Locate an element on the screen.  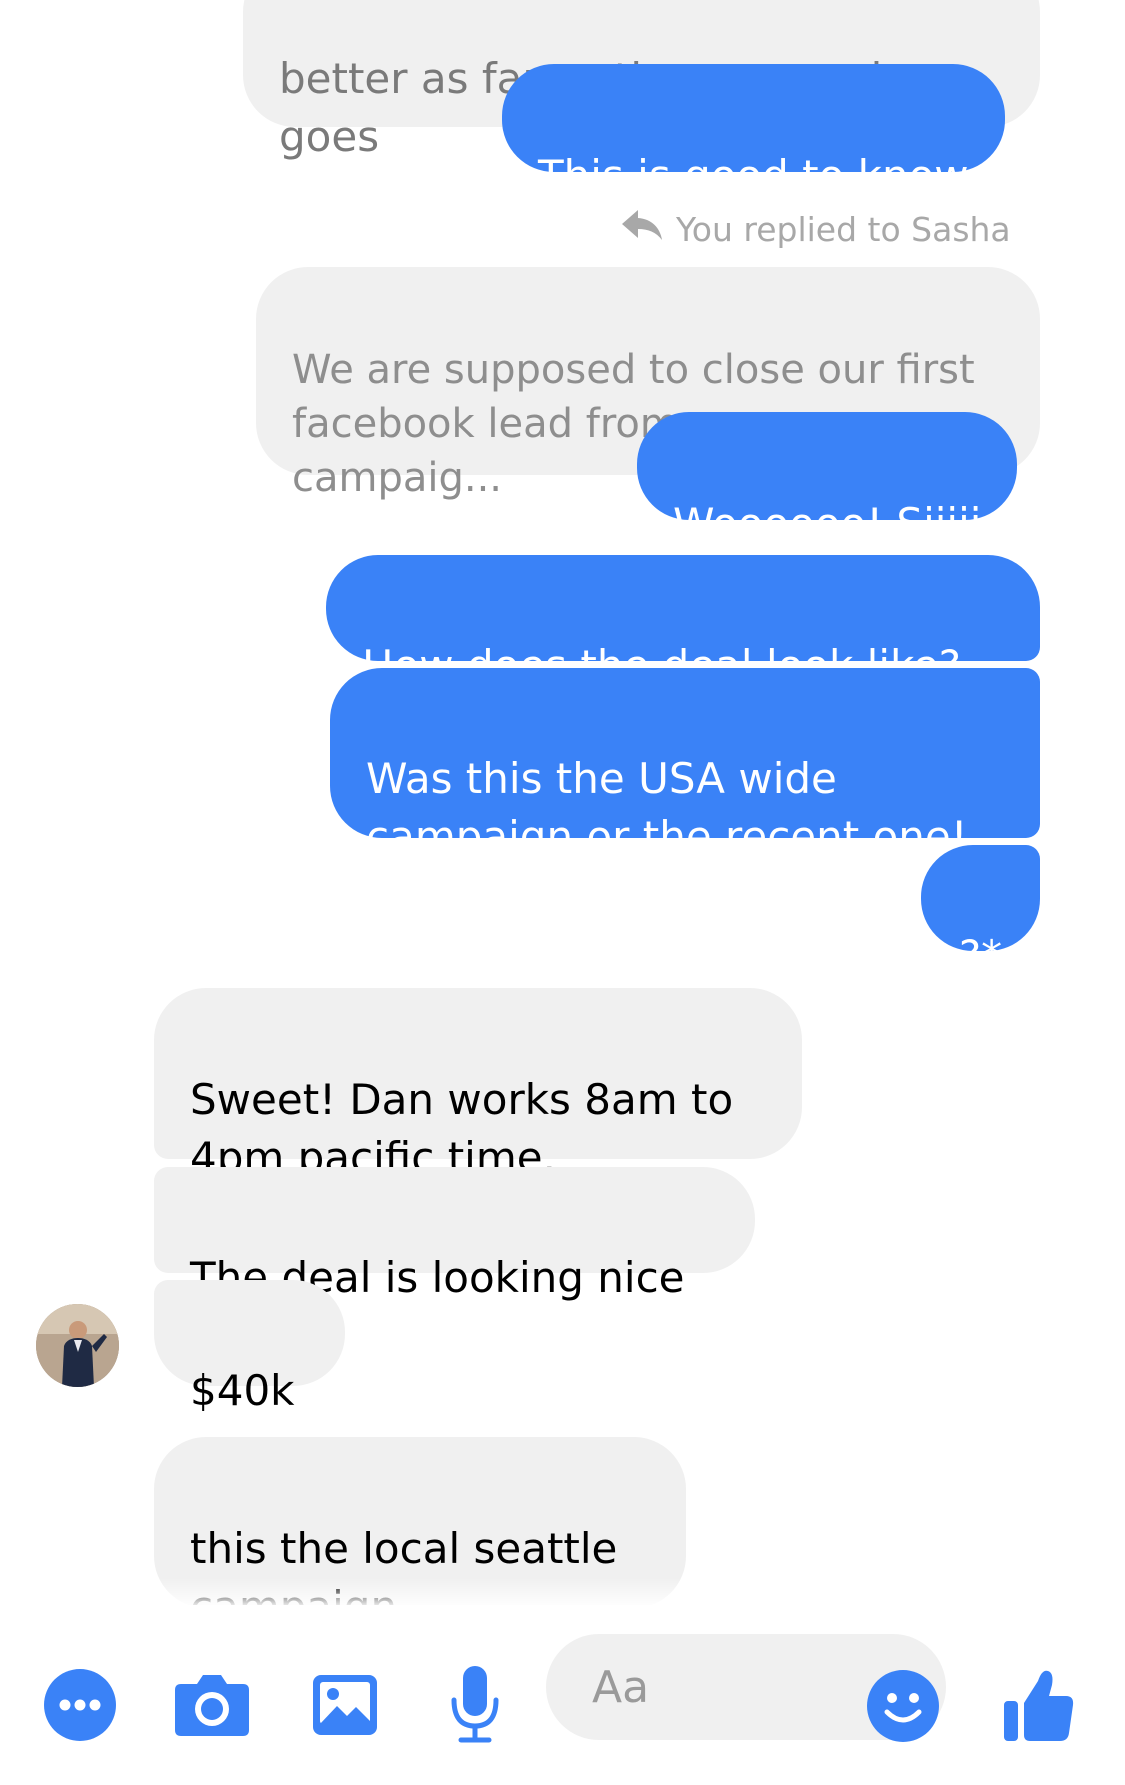
message-in-deal-nice: The deal is looking nice is located at coordinates (454, 1234).